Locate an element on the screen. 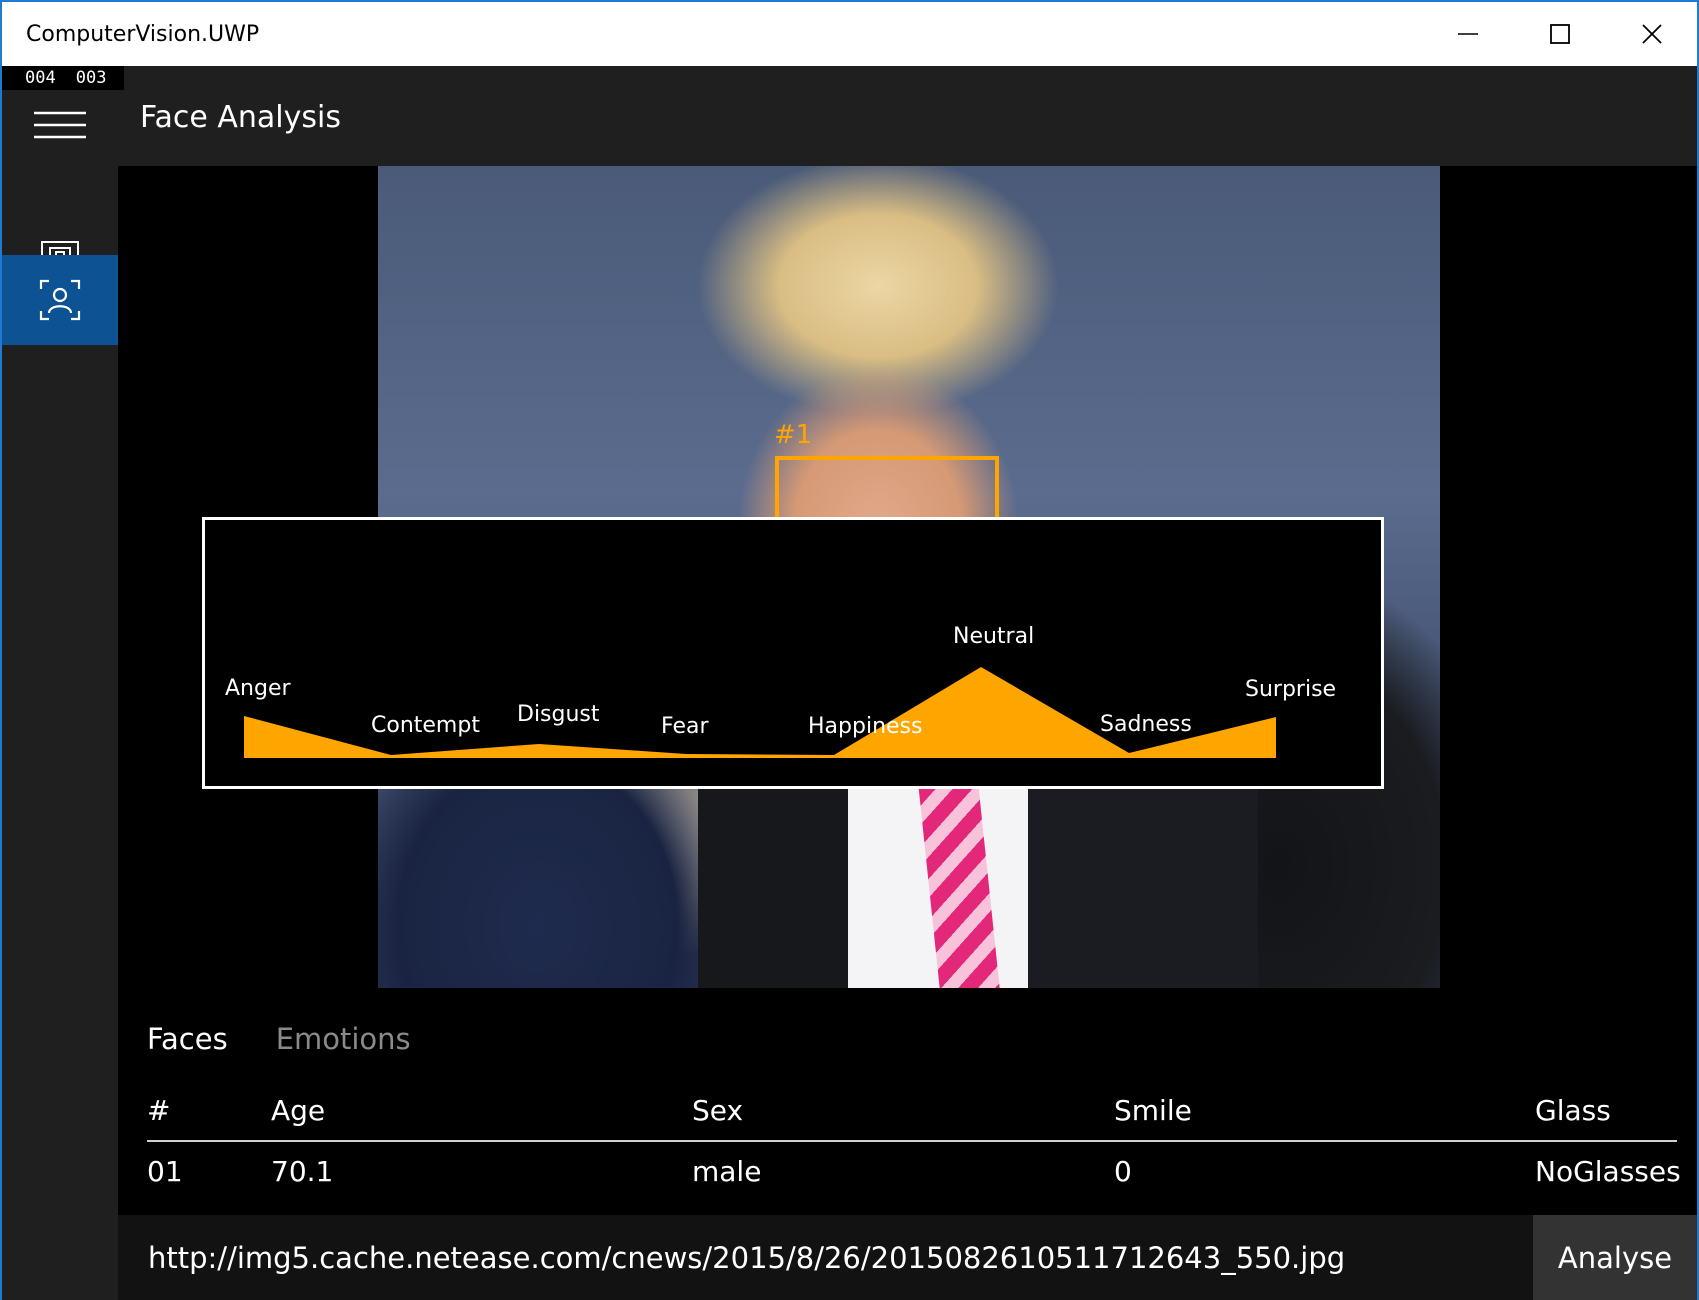 The height and width of the screenshot is (1300, 1699). page-title: Face Analysis is located at coordinates (240, 117).